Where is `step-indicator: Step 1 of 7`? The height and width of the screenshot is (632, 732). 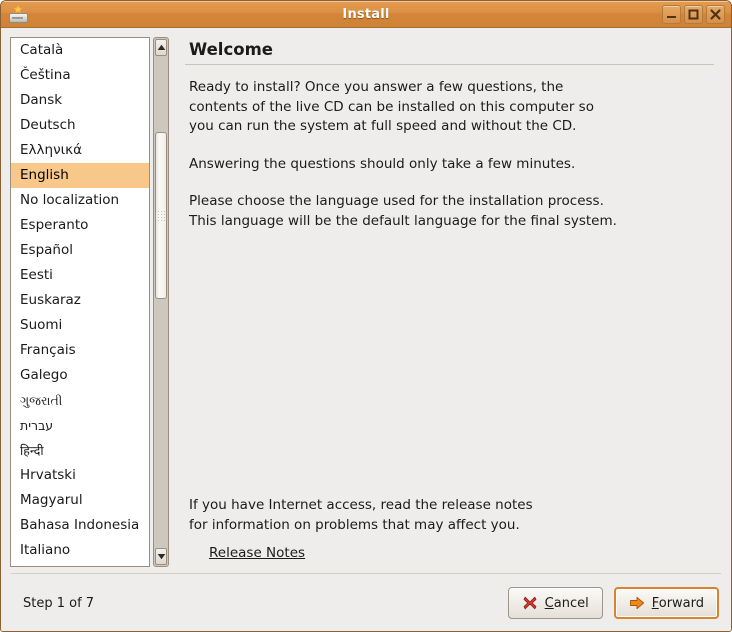
step-indicator: Step 1 of 7 is located at coordinates (59, 603).